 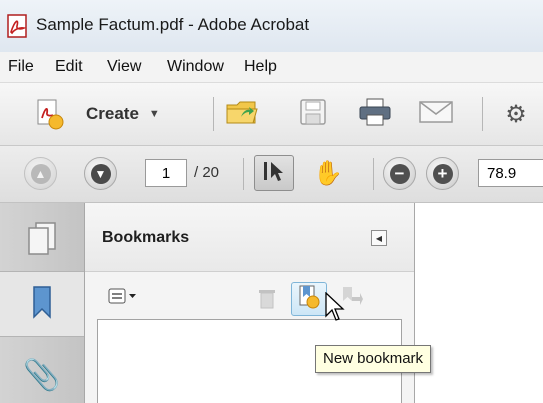 I want to click on menu-help: Help, so click(x=260, y=67).